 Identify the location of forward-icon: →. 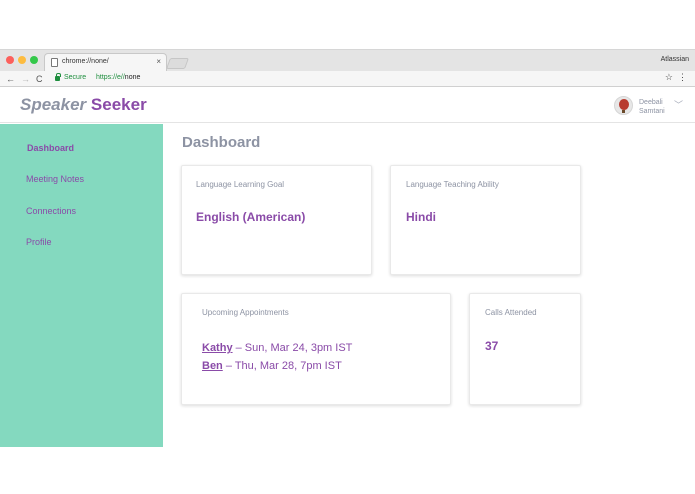
(25, 79).